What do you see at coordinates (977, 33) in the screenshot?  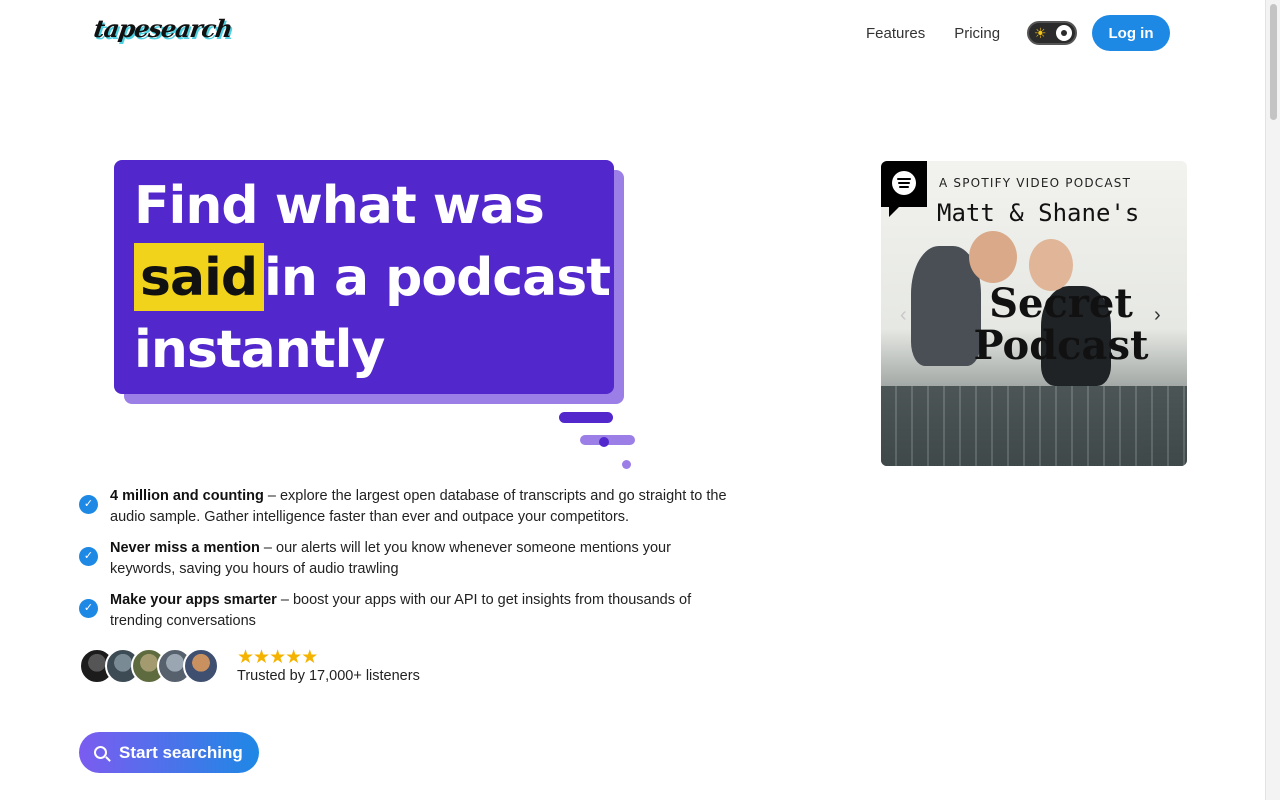 I see `nav-pricing: Pricing` at bounding box center [977, 33].